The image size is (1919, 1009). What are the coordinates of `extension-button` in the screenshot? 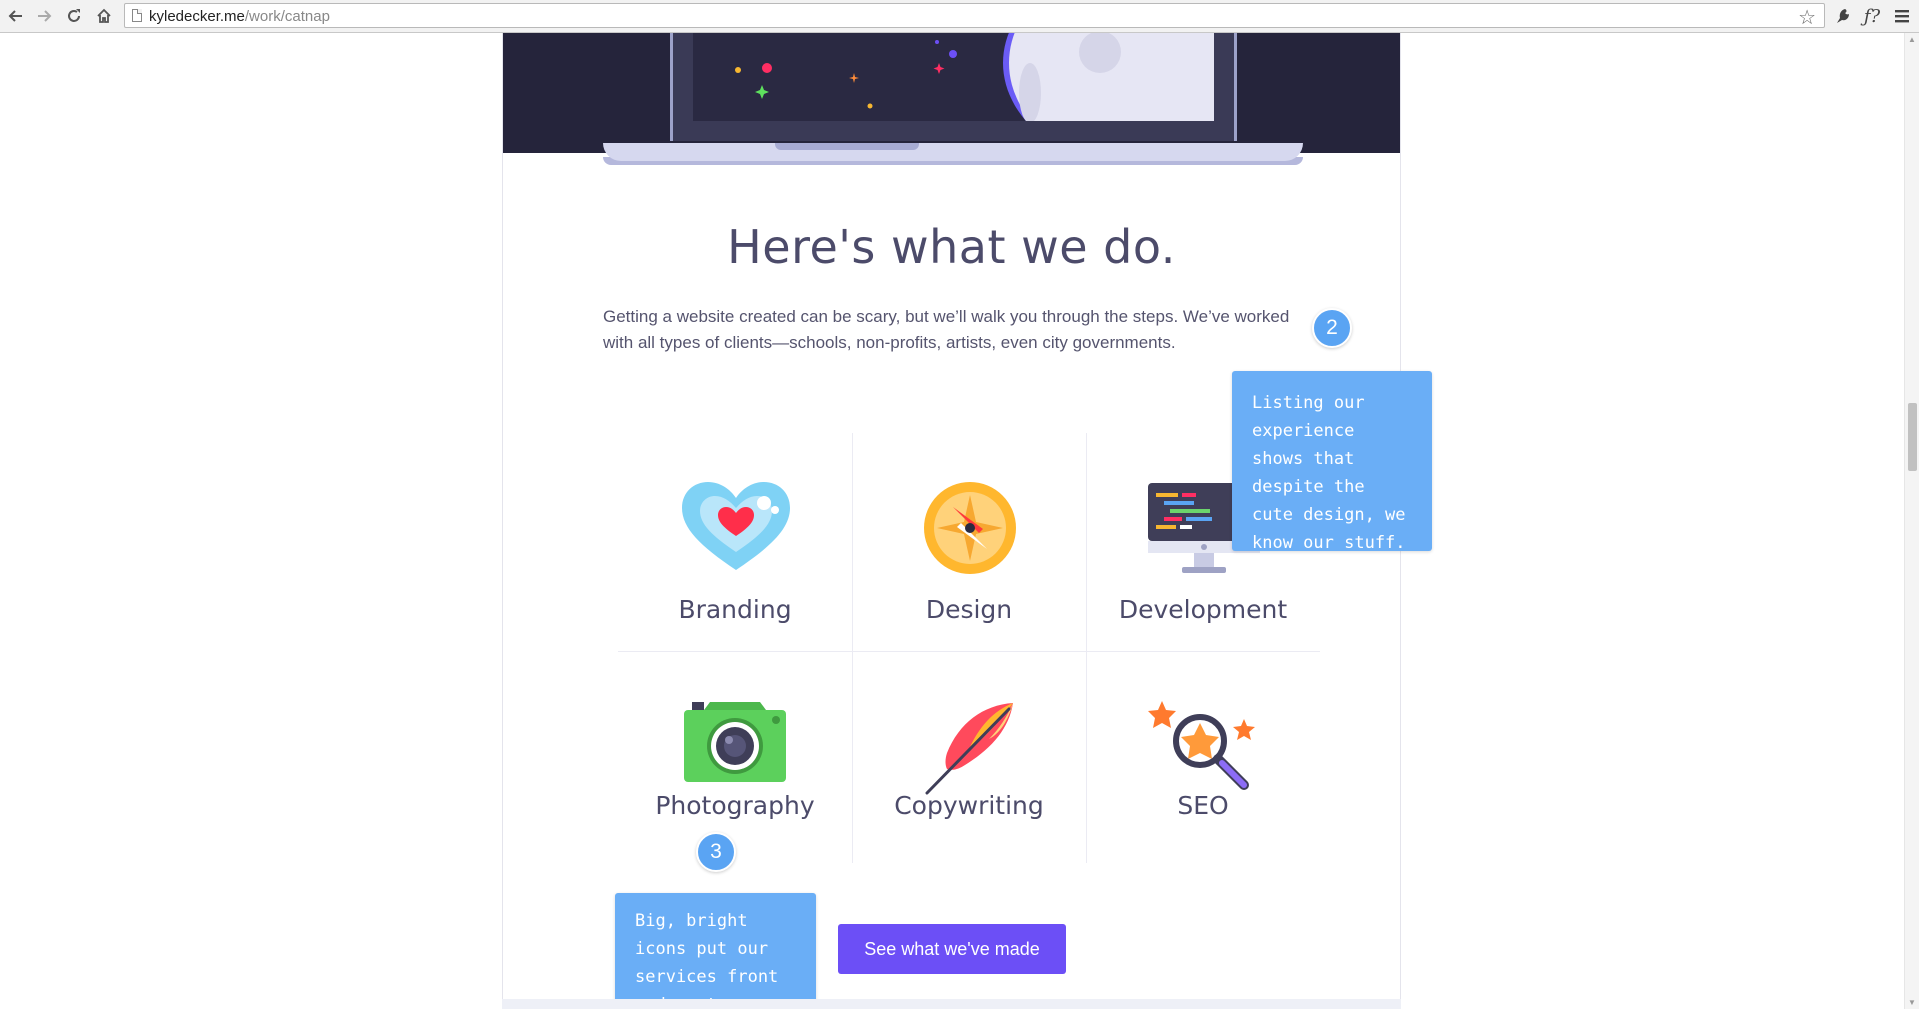 It's located at (1843, 16).